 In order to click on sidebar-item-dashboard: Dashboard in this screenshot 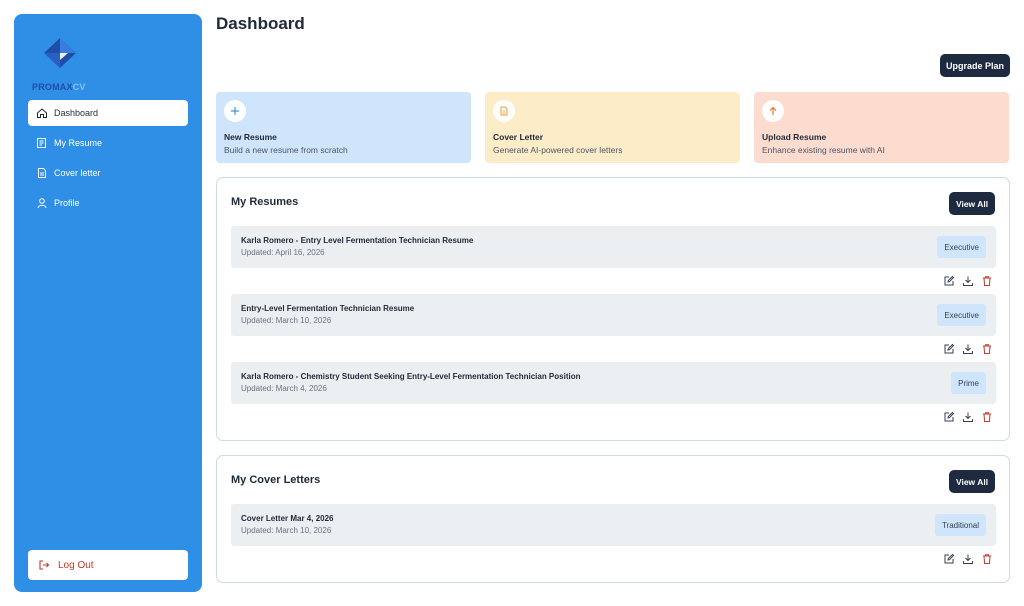, I will do `click(108, 113)`.